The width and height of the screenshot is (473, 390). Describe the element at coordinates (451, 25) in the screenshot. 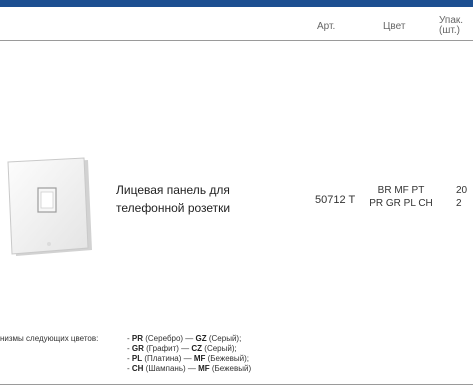

I see `column-header-pack: Упак. (шт.)` at that location.